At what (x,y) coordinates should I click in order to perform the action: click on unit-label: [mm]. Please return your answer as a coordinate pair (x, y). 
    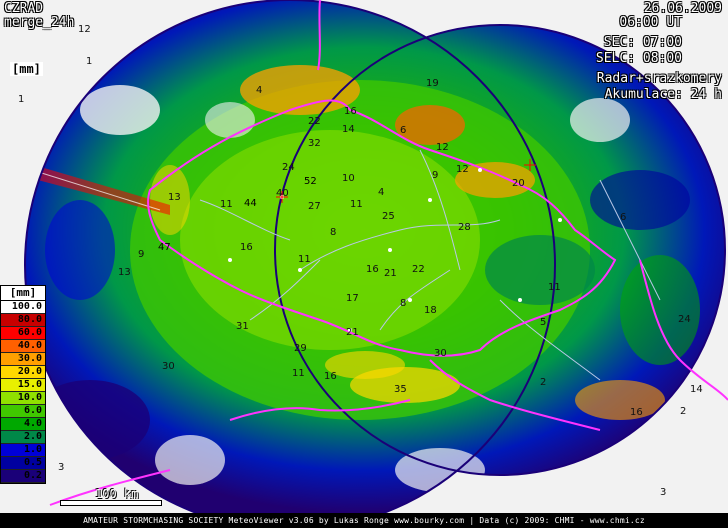
    Looking at the image, I should click on (26, 69).